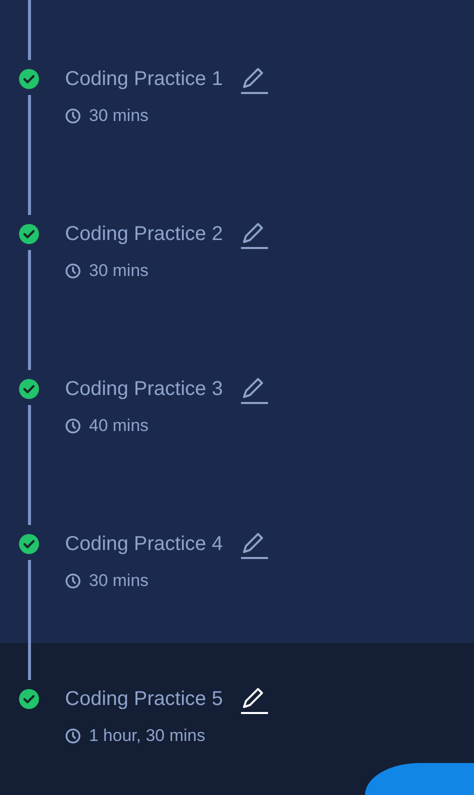  I want to click on task-title: Coding Practice 2, so click(144, 234).